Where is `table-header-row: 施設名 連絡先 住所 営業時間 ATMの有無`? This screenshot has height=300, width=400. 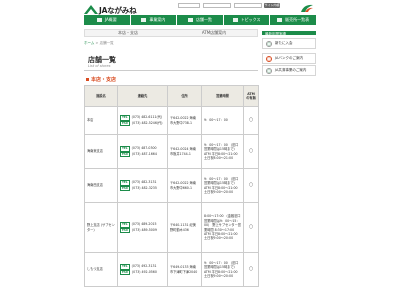
table-header-row: 施設名 連絡先 住所 営業時間 ATMの有無 is located at coordinates (171, 96).